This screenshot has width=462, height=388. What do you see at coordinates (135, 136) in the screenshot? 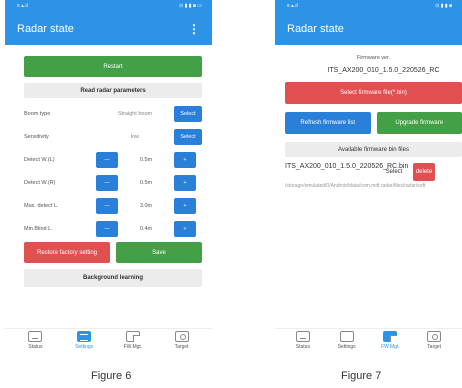
I see `sensitivity-value: low` at bounding box center [135, 136].